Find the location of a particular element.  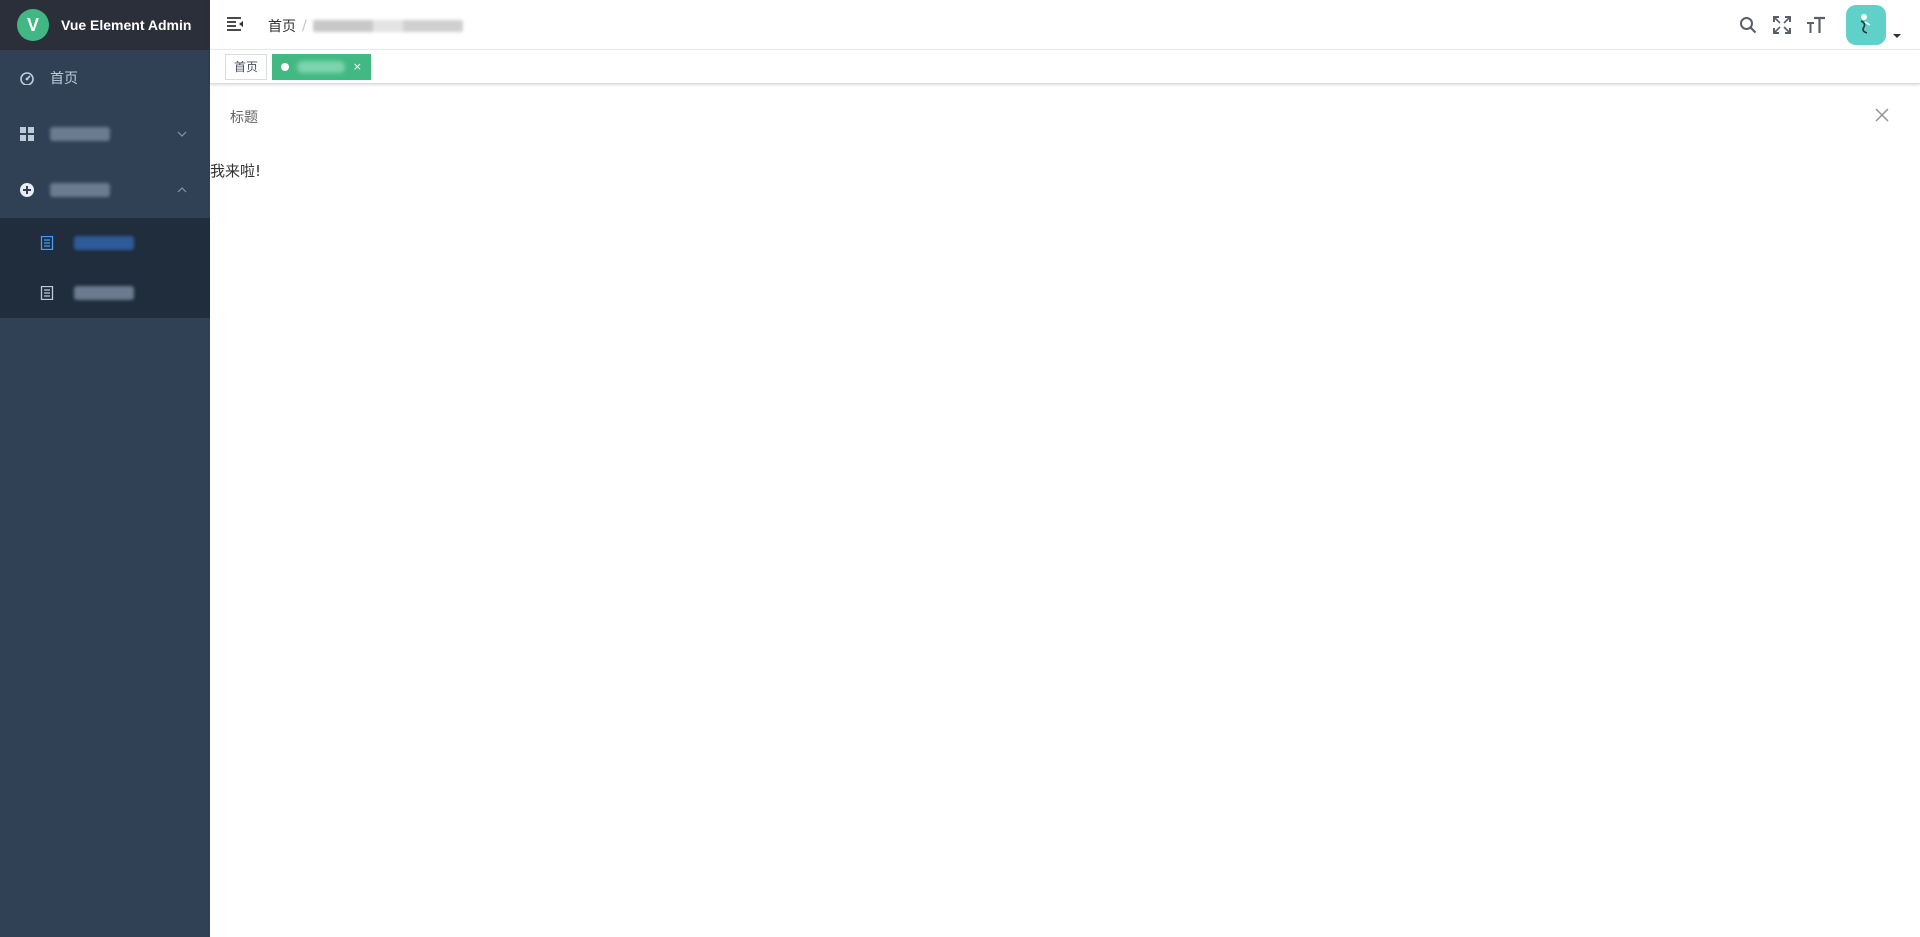

avatar-figure-icon is located at coordinates (1865, 24).